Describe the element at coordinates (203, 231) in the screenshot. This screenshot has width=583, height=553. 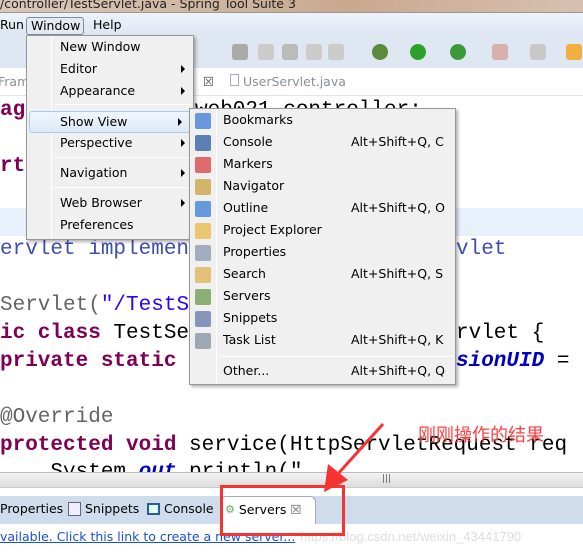
I see `project-explorer-icon` at that location.